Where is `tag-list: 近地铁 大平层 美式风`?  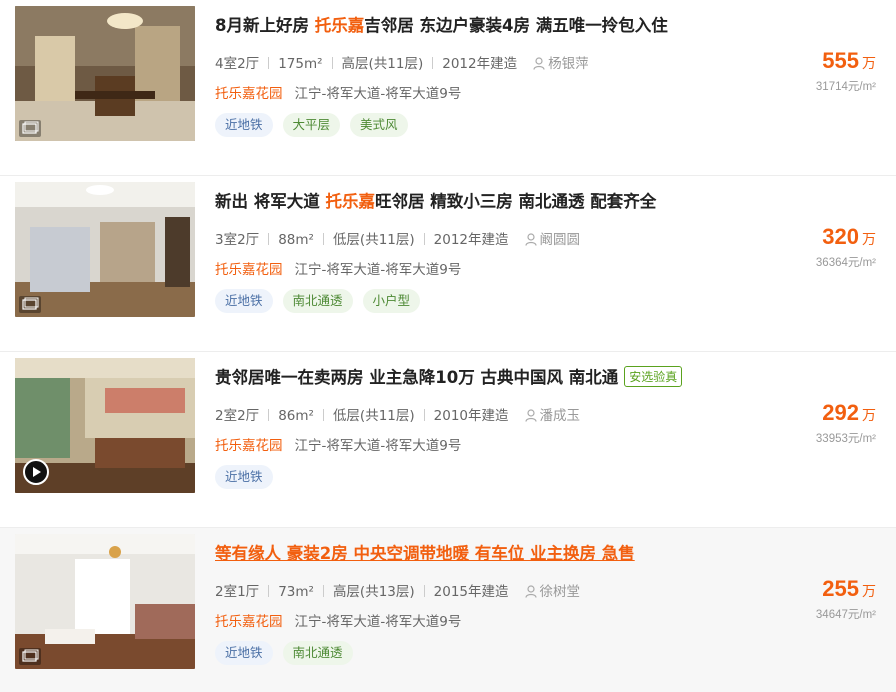
tag-list: 近地铁 大平层 美式风 is located at coordinates (316, 125).